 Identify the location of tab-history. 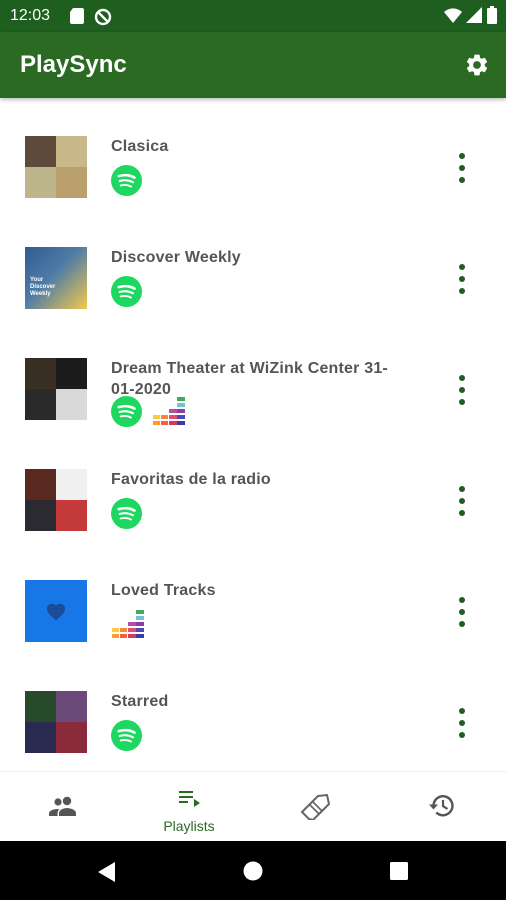
(441, 807).